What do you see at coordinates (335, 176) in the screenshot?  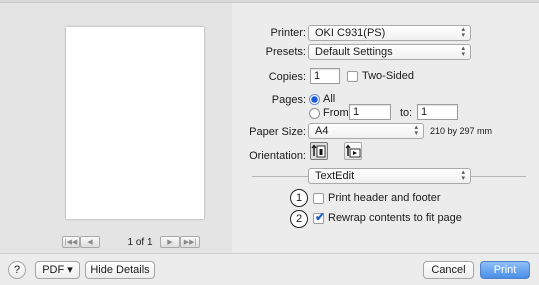 I see `section-value: TextEdit` at bounding box center [335, 176].